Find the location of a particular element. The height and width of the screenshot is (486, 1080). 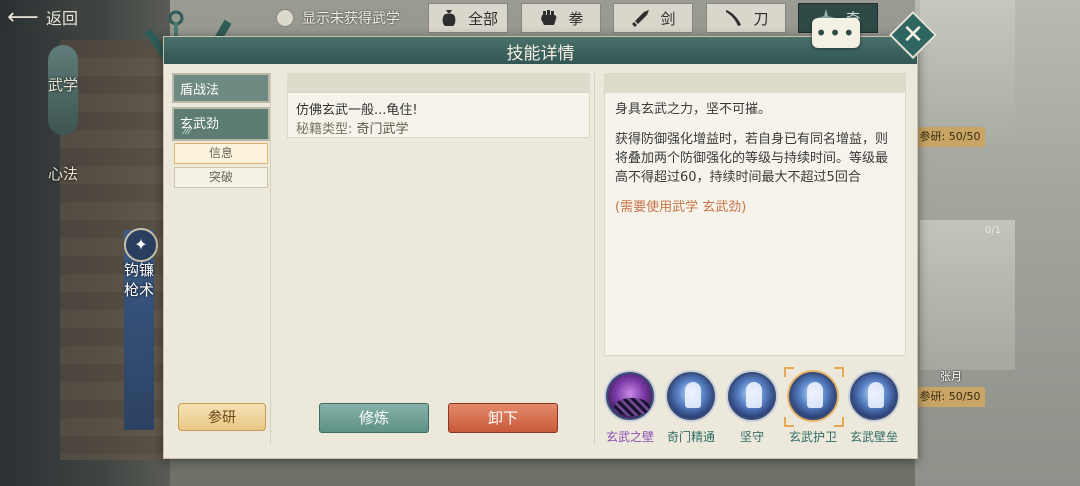

filter-tab-label: 拳 is located at coordinates (576, 18).